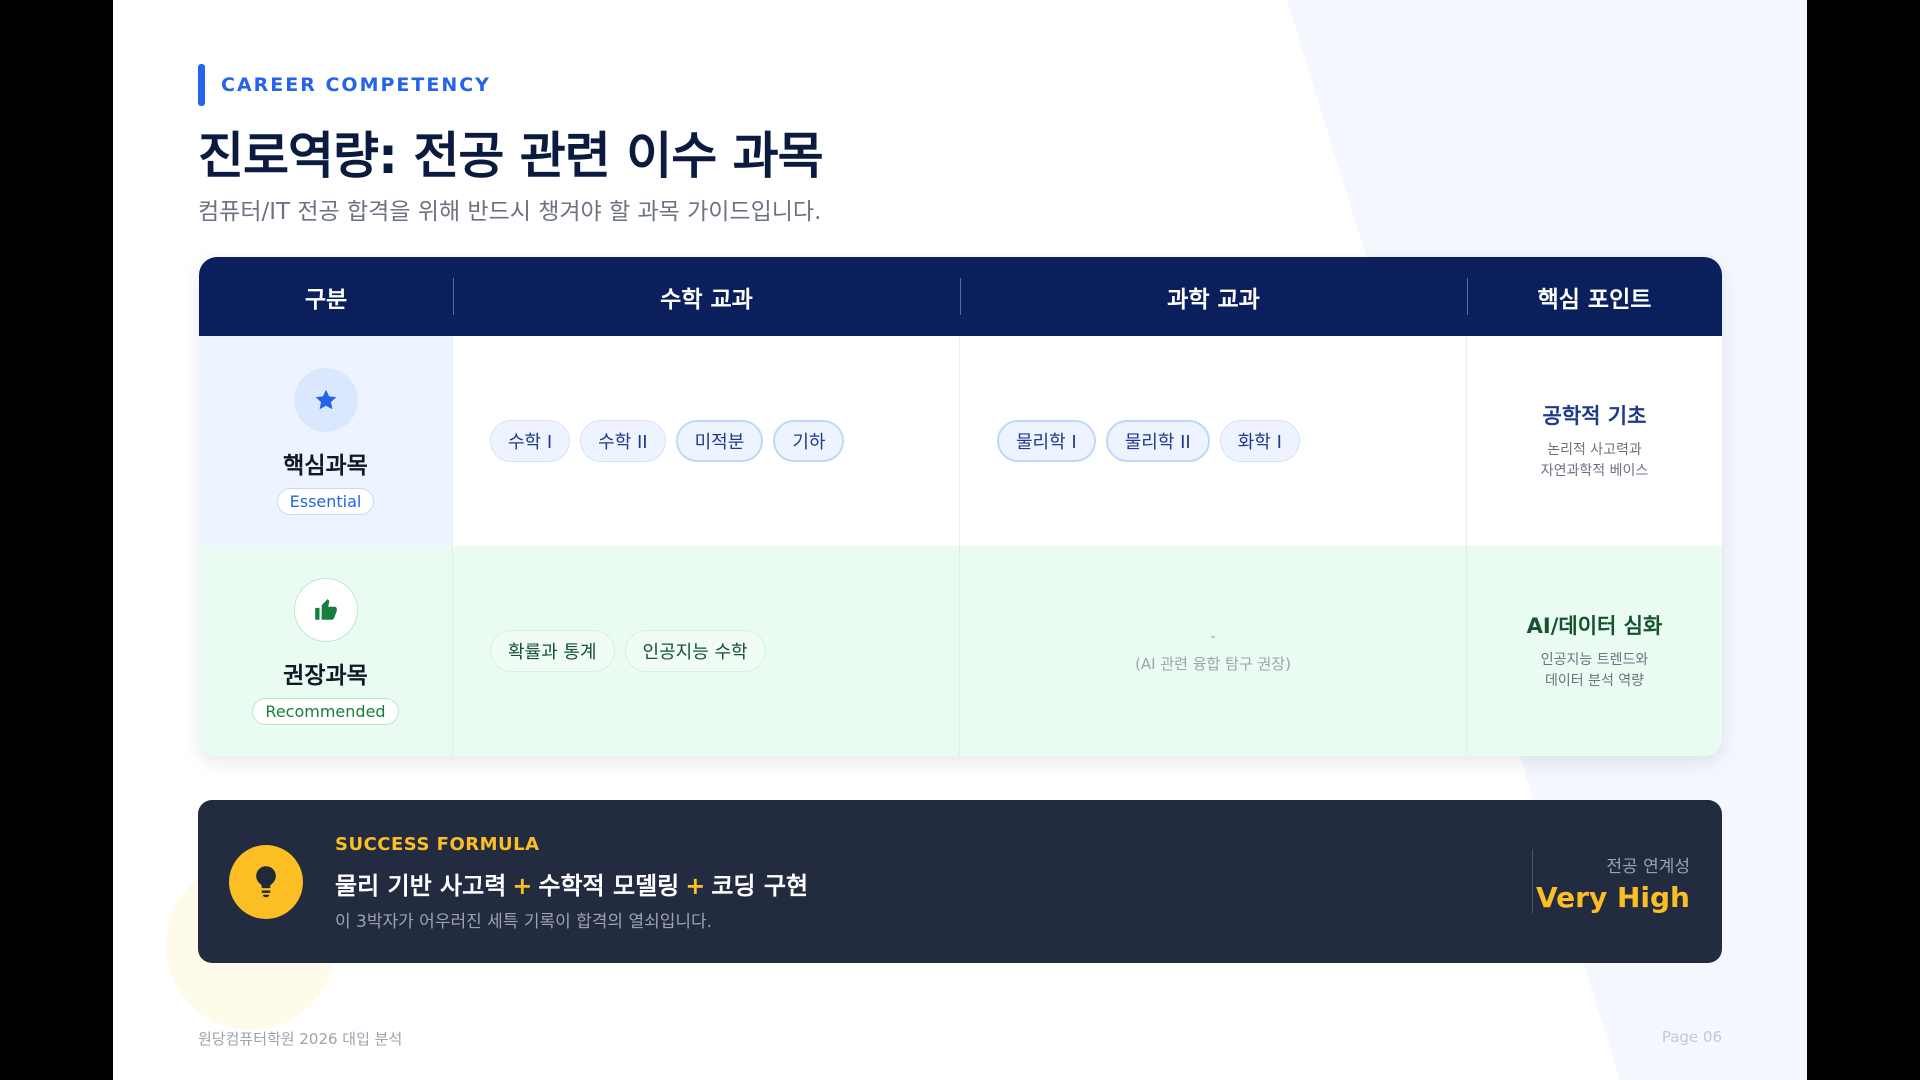  I want to click on column-header-category: 구분, so click(326, 299).